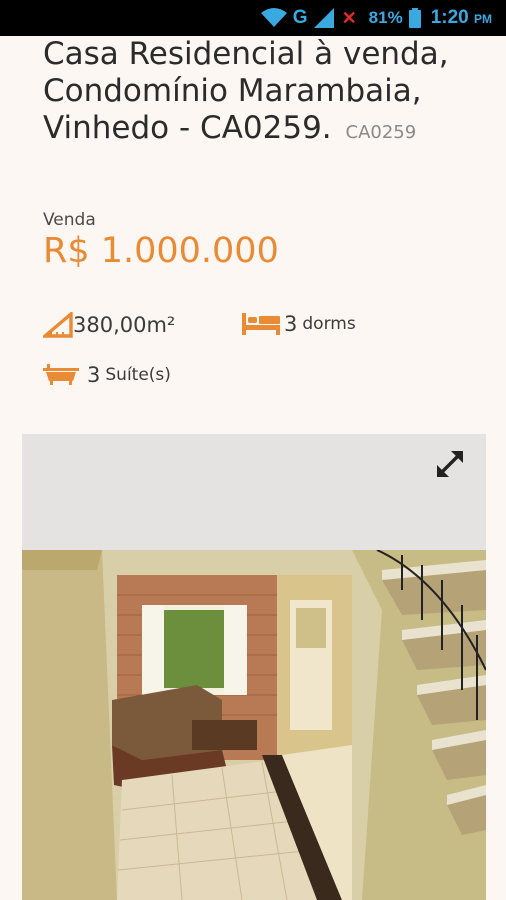 This screenshot has height=900, width=506. I want to click on battery-icon, so click(414, 18).